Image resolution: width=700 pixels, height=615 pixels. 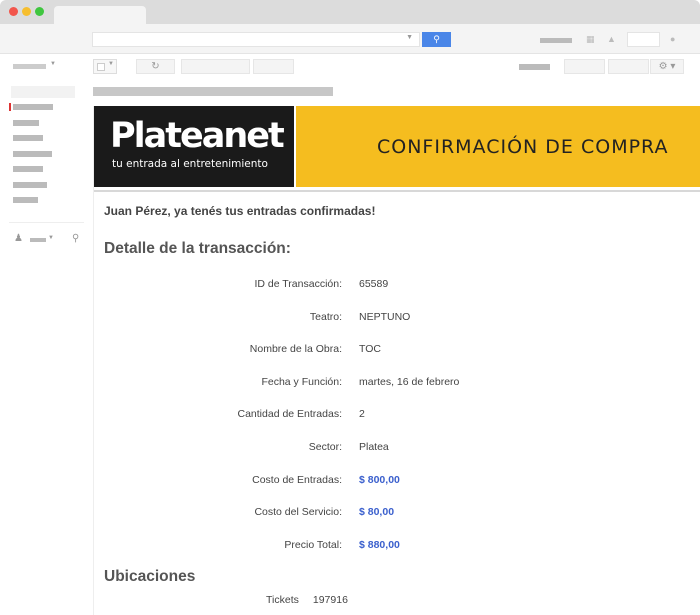 I want to click on brand-logo: Plateanet tu entrada al entretenimiento, so click(x=194, y=146).